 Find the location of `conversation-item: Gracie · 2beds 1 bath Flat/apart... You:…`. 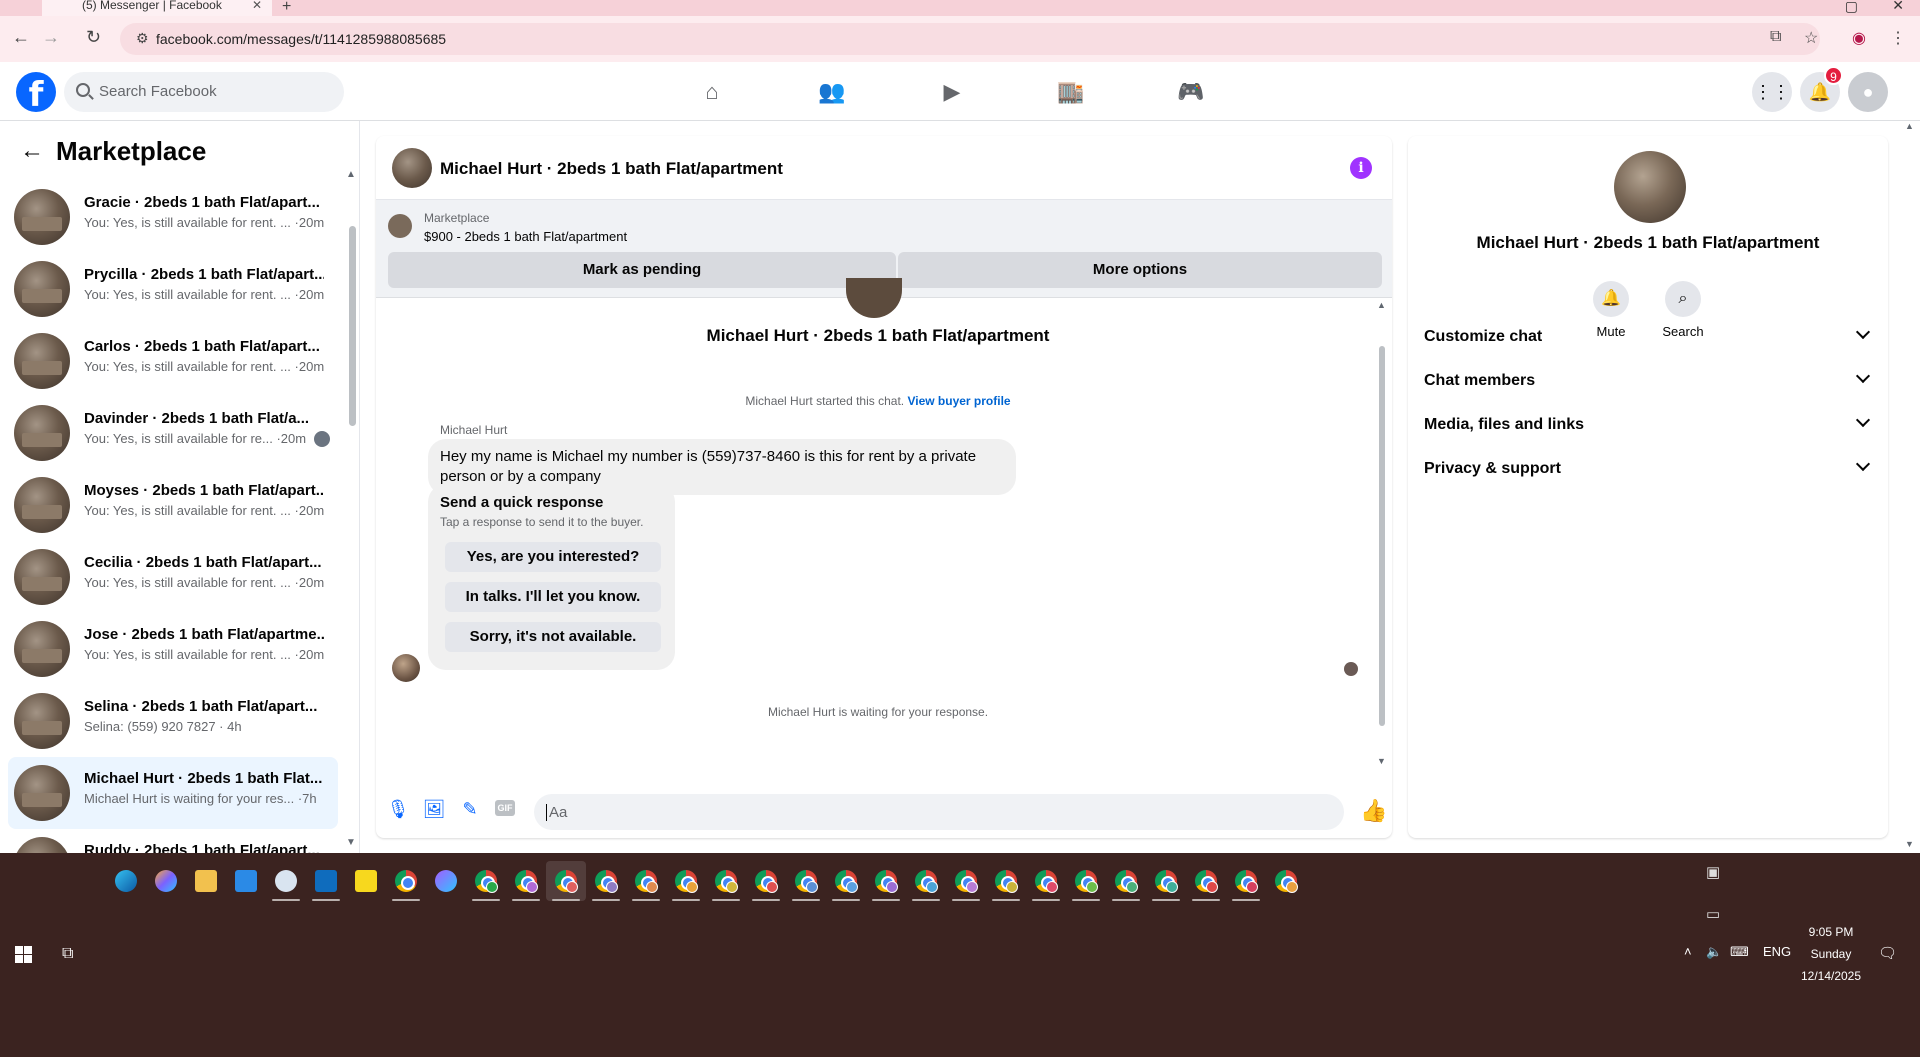

conversation-item: Gracie · 2beds 1 bath Flat/apart... You:… is located at coordinates (173, 217).